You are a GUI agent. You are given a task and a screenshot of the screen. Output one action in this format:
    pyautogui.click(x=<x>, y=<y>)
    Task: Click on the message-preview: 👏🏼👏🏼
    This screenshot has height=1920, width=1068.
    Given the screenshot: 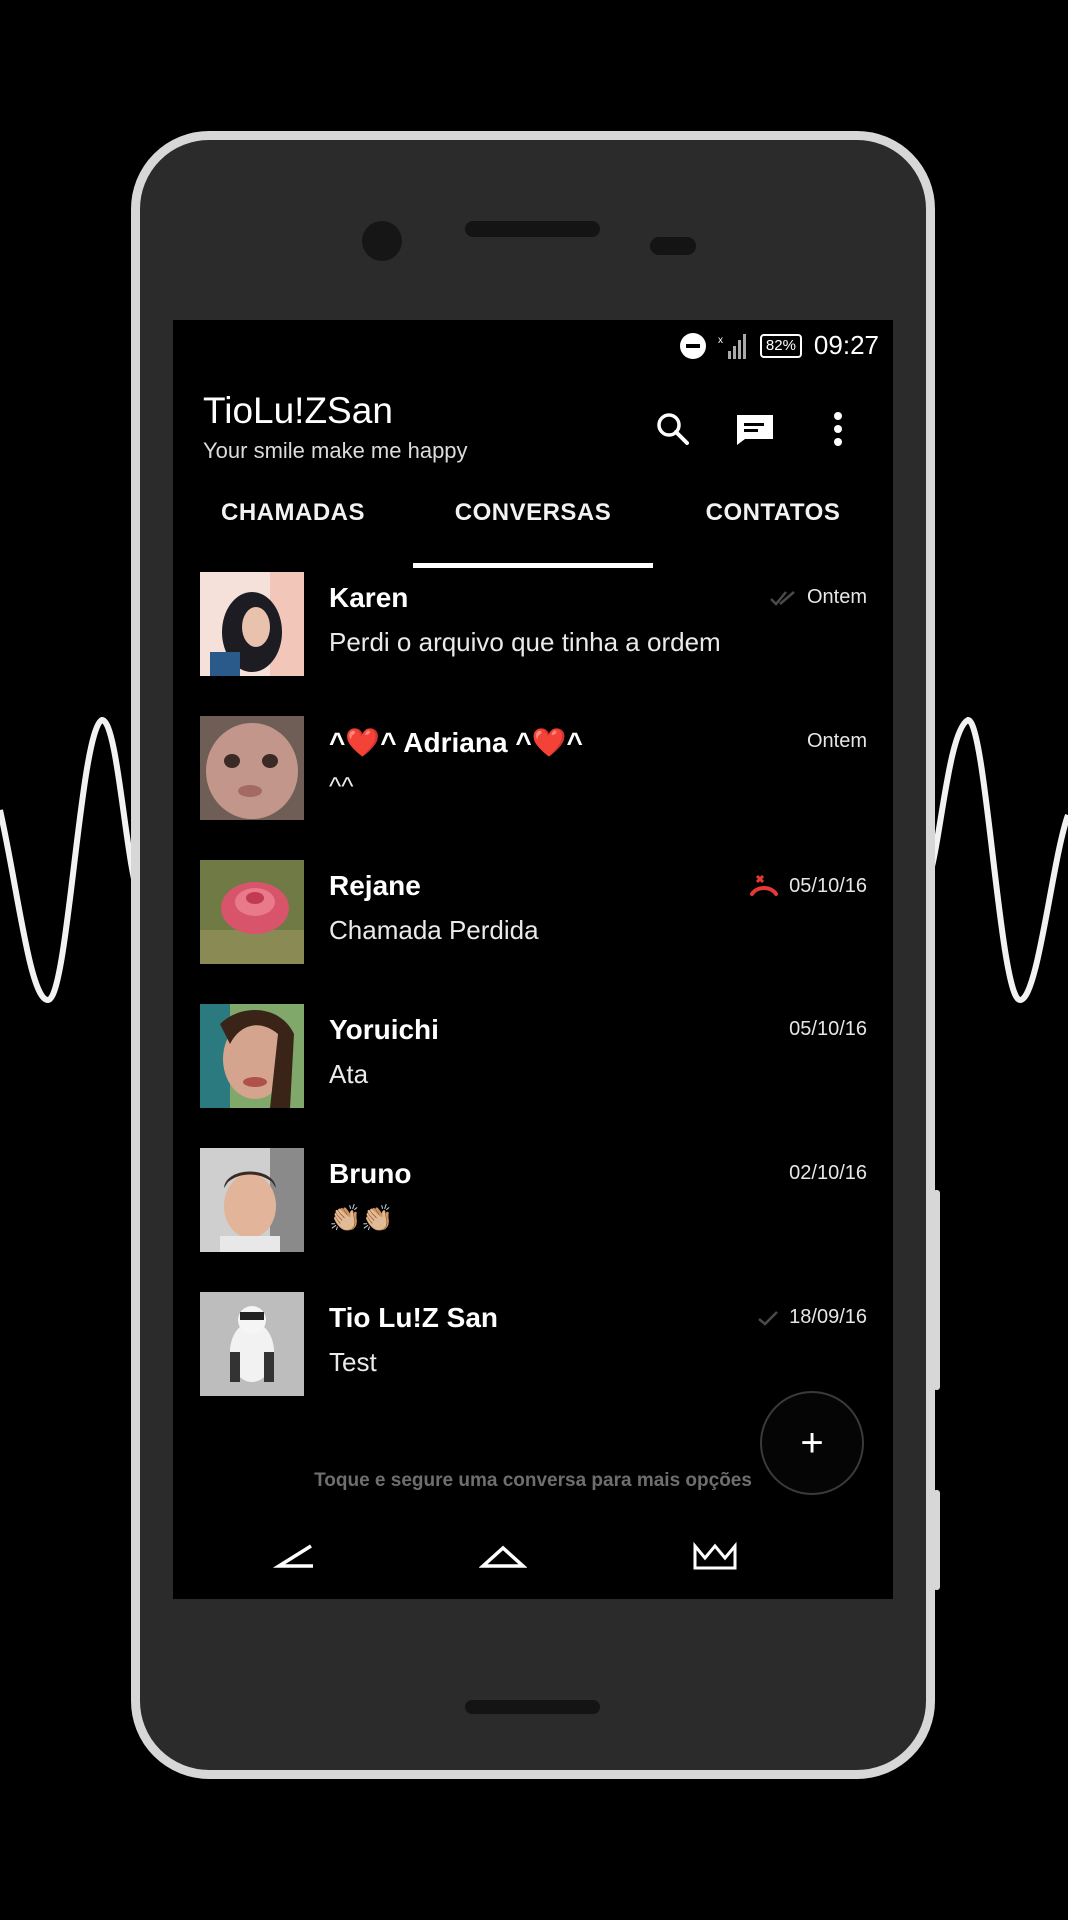 What is the action you would take?
    pyautogui.click(x=361, y=1218)
    